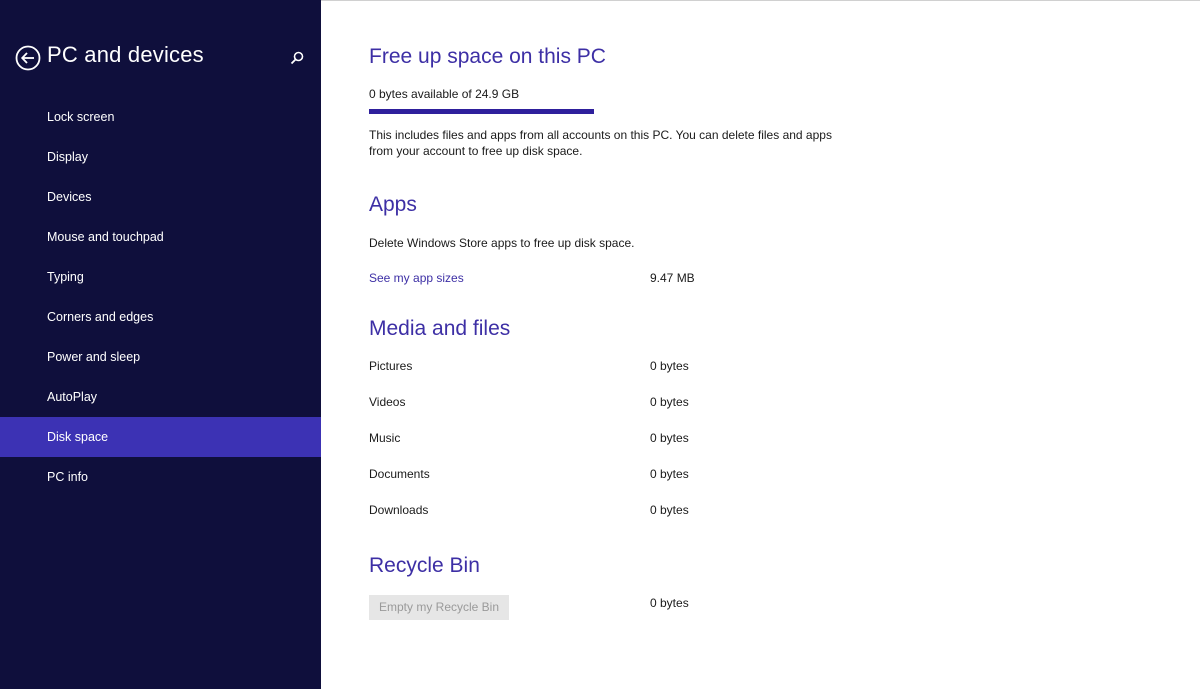 The height and width of the screenshot is (689, 1200). What do you see at coordinates (391, 366) in the screenshot?
I see `media-row-label-pictures: Pictures` at bounding box center [391, 366].